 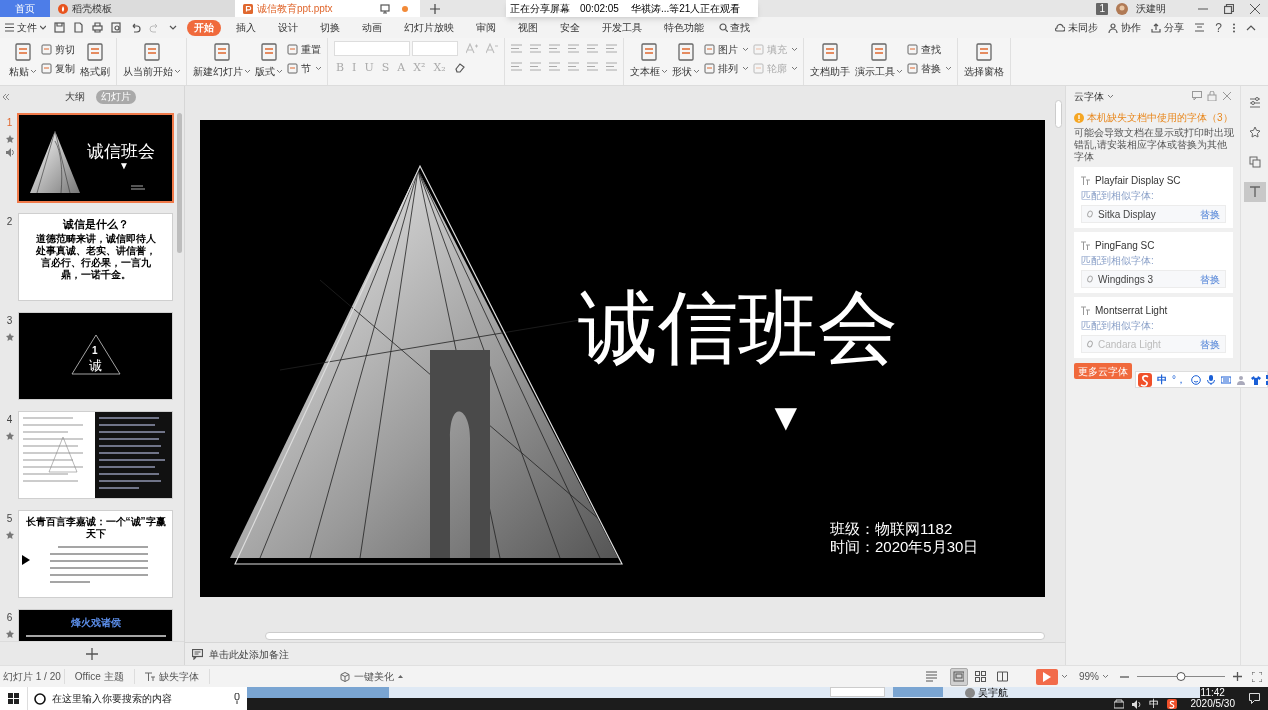 What do you see at coordinates (1168, 27) in the screenshot?
I see `toolbar-button: 分享` at bounding box center [1168, 27].